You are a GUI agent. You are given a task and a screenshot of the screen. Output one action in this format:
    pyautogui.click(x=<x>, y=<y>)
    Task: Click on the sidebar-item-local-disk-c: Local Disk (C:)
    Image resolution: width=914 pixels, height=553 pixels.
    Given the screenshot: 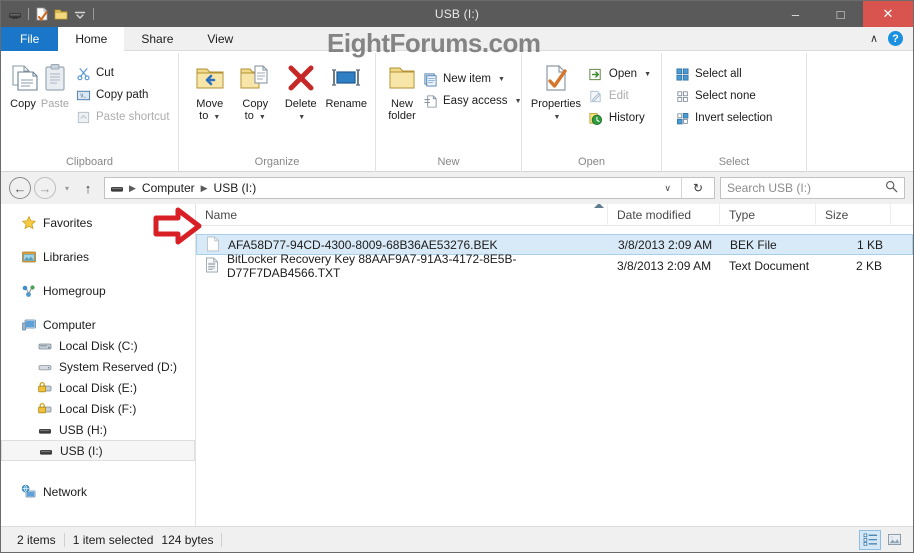 What is the action you would take?
    pyautogui.click(x=98, y=345)
    